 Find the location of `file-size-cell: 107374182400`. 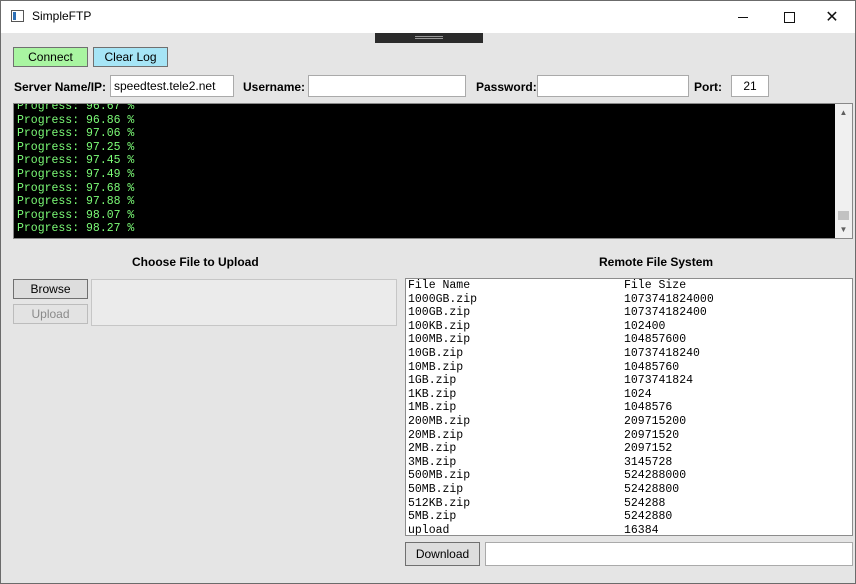

file-size-cell: 107374182400 is located at coordinates (665, 313).